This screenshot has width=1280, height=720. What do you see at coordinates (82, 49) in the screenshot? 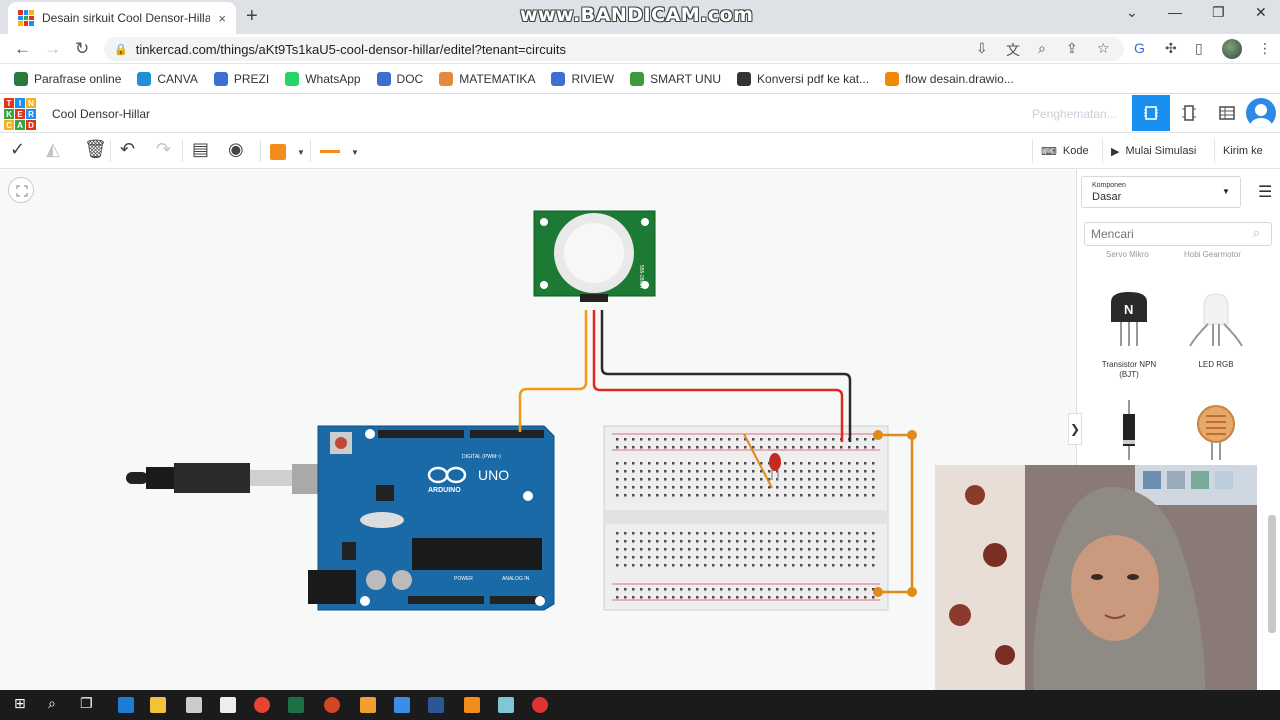
I see `reload-icon: ↻` at bounding box center [82, 49].